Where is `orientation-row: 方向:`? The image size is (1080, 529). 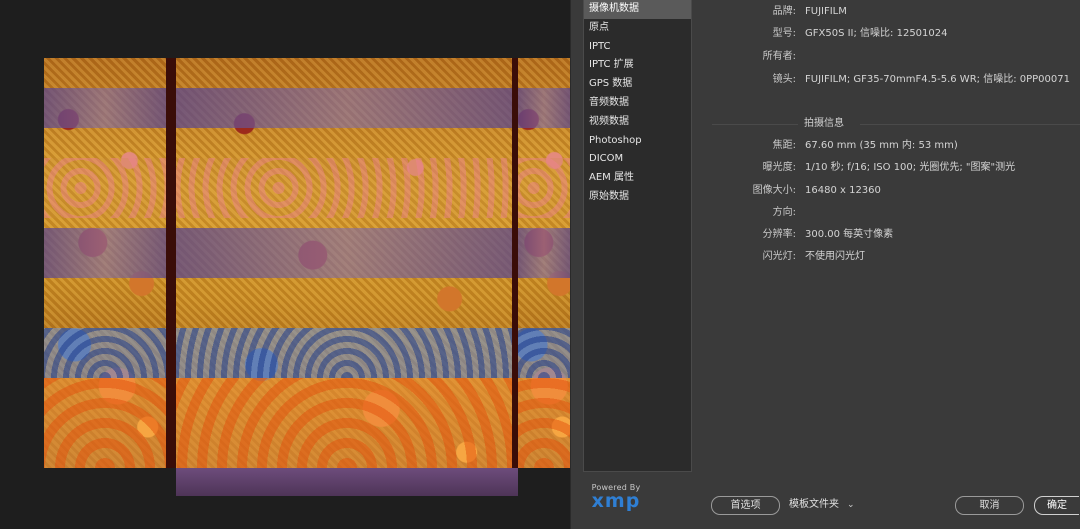
orientation-row: 方向: is located at coordinates (890, 213).